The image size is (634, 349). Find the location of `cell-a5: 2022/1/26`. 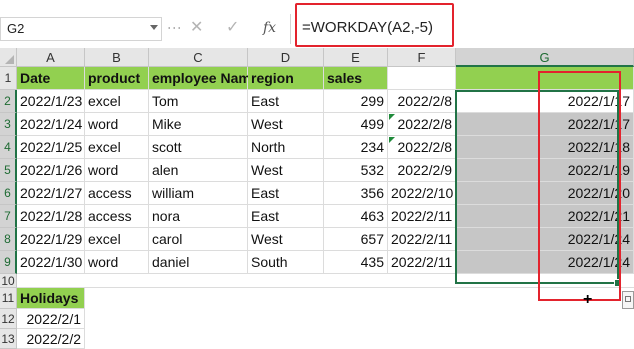

cell-a5: 2022/1/26 is located at coordinates (51, 170).